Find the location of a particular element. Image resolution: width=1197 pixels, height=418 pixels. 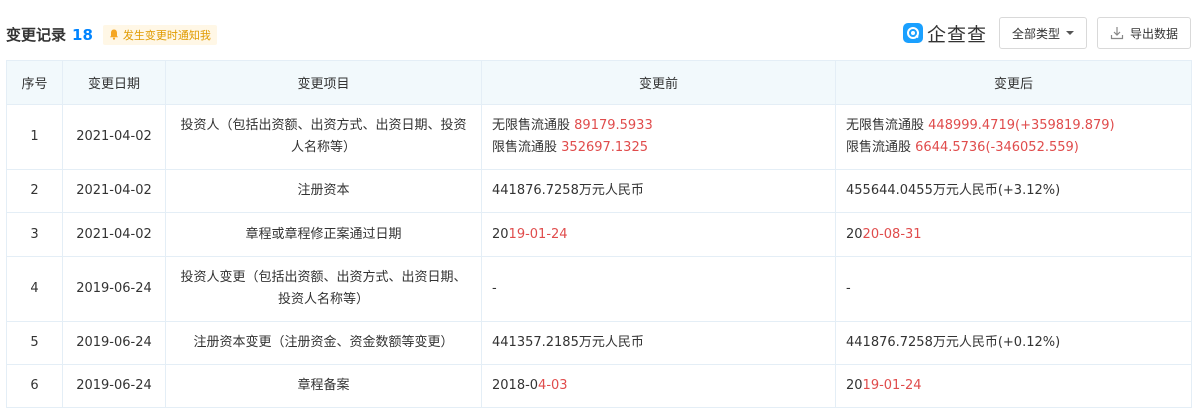

before-value: 352697.1325 is located at coordinates (604, 147).